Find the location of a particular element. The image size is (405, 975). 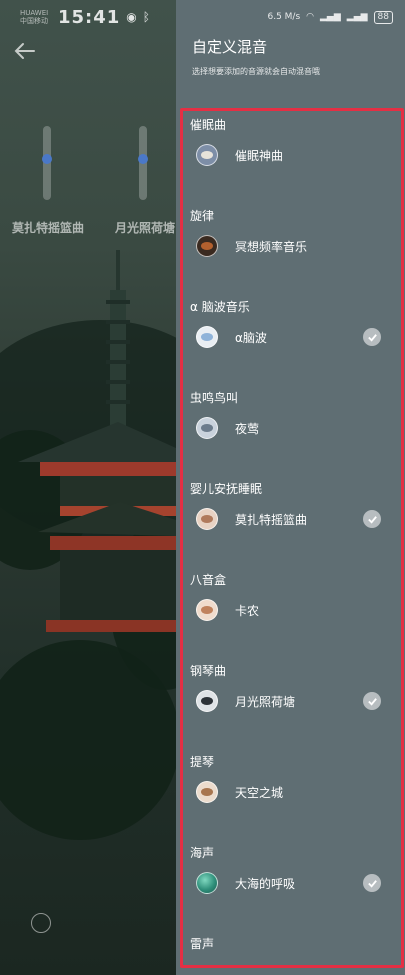

timer-icon is located at coordinates (41, 923).